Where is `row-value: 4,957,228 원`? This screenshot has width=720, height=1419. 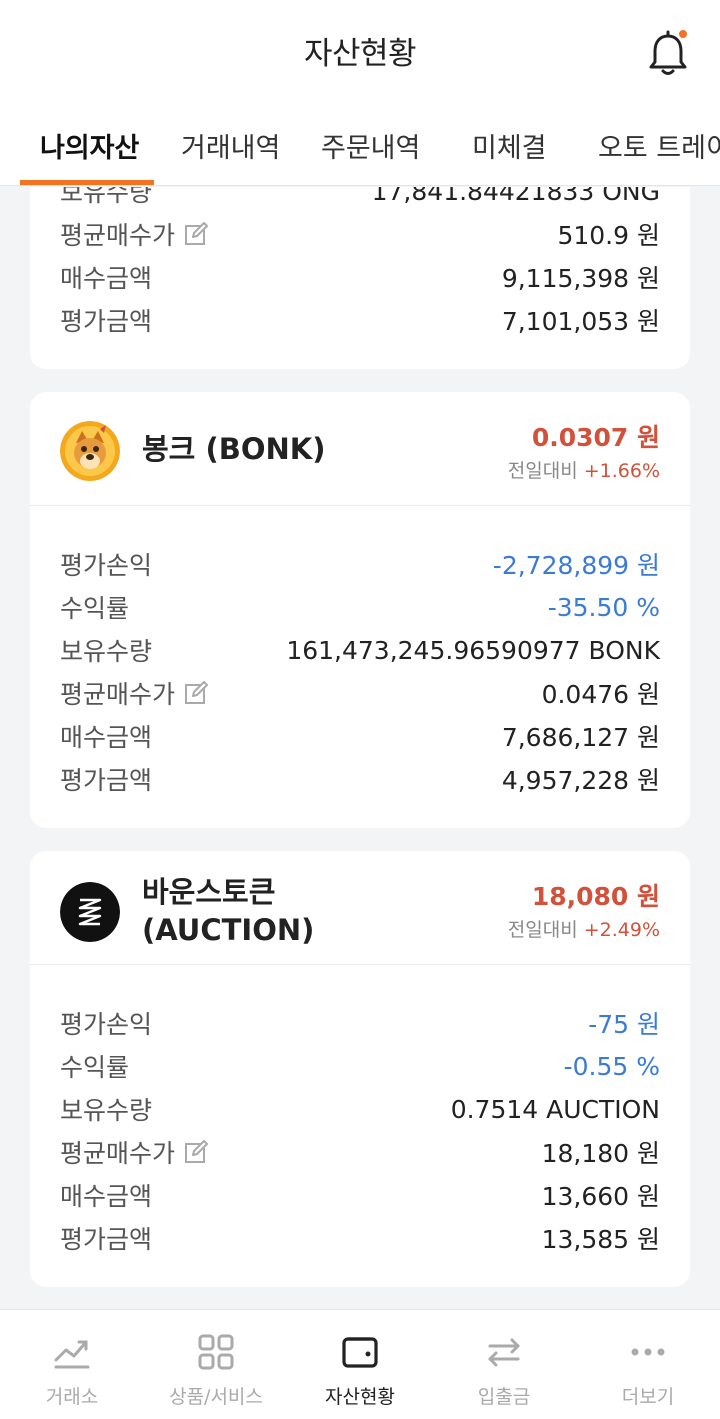
row-value: 4,957,228 원 is located at coordinates (580, 780).